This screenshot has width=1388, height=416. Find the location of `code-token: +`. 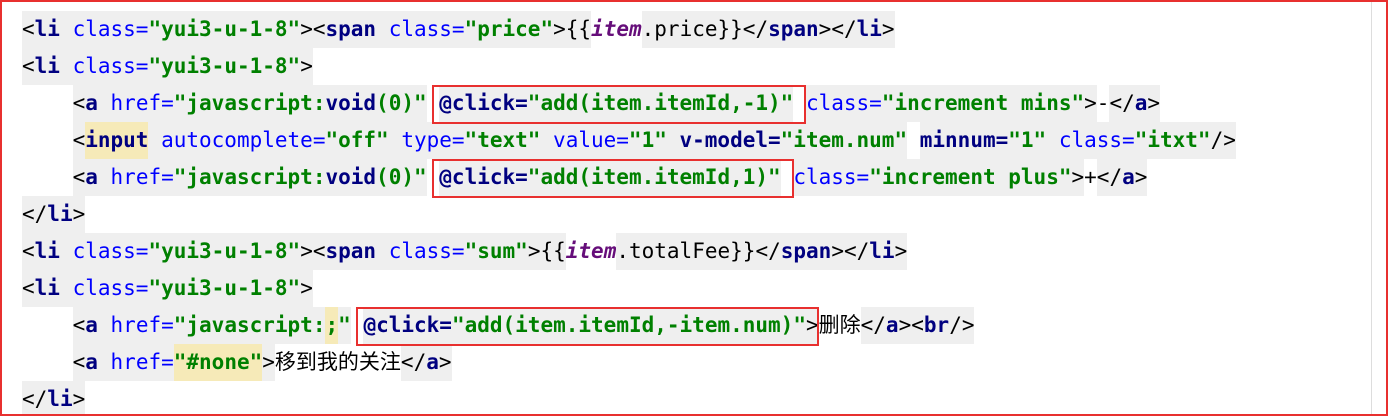

code-token: + is located at coordinates (1090, 177).